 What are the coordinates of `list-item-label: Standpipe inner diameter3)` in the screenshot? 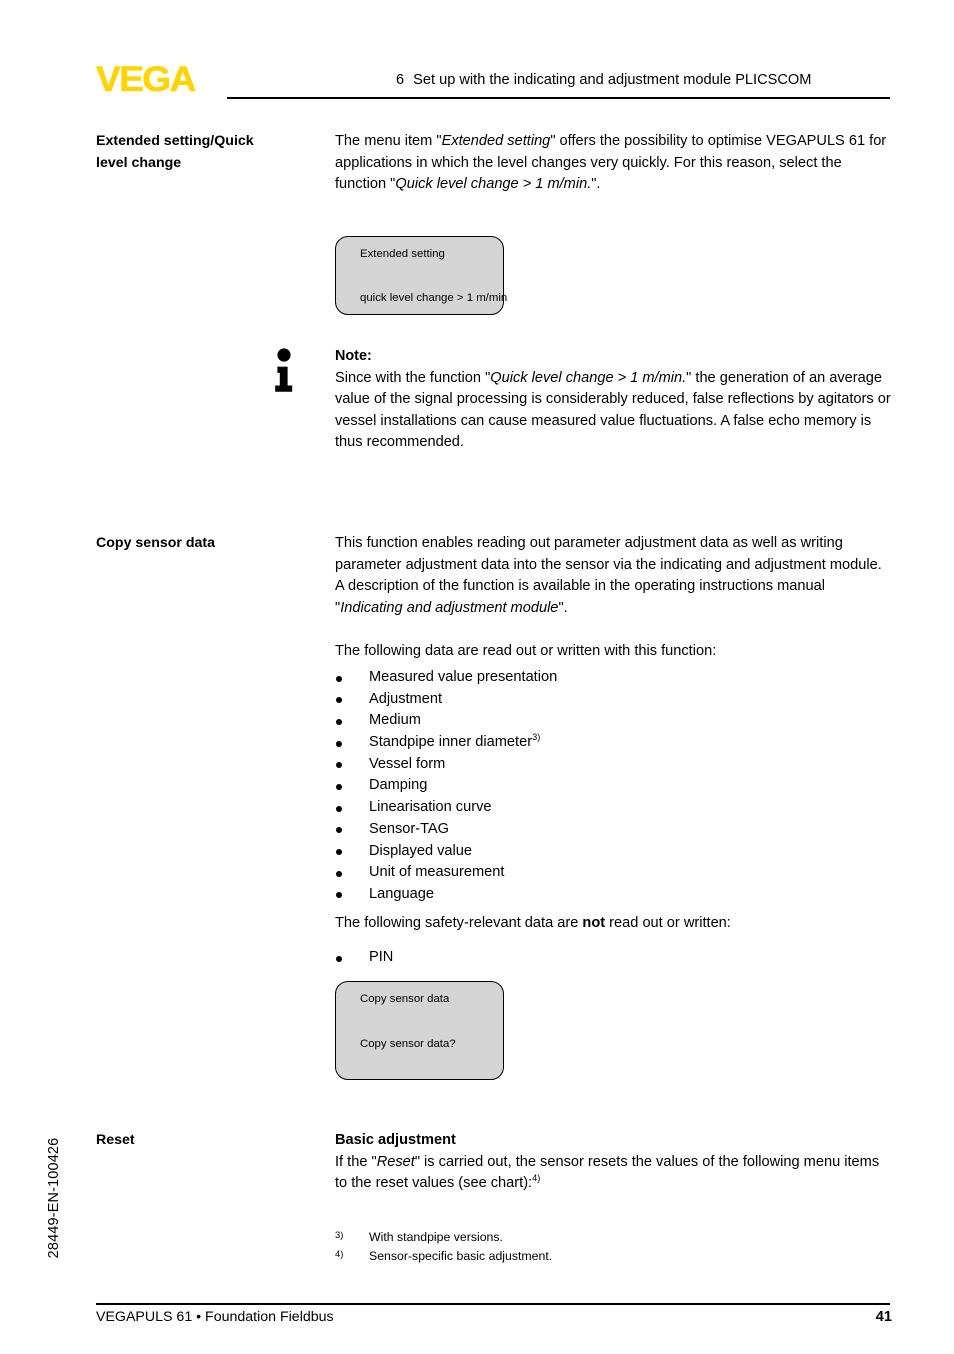 It's located at (455, 741).